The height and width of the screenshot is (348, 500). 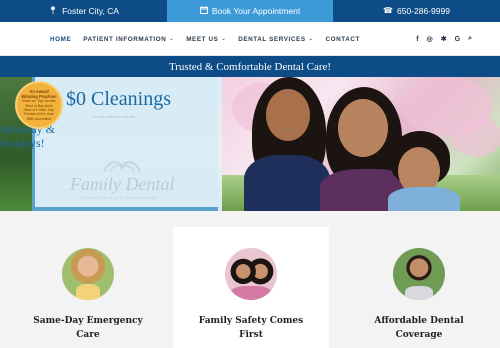 I want to click on phone-number: 650-286-9999, so click(x=423, y=11).